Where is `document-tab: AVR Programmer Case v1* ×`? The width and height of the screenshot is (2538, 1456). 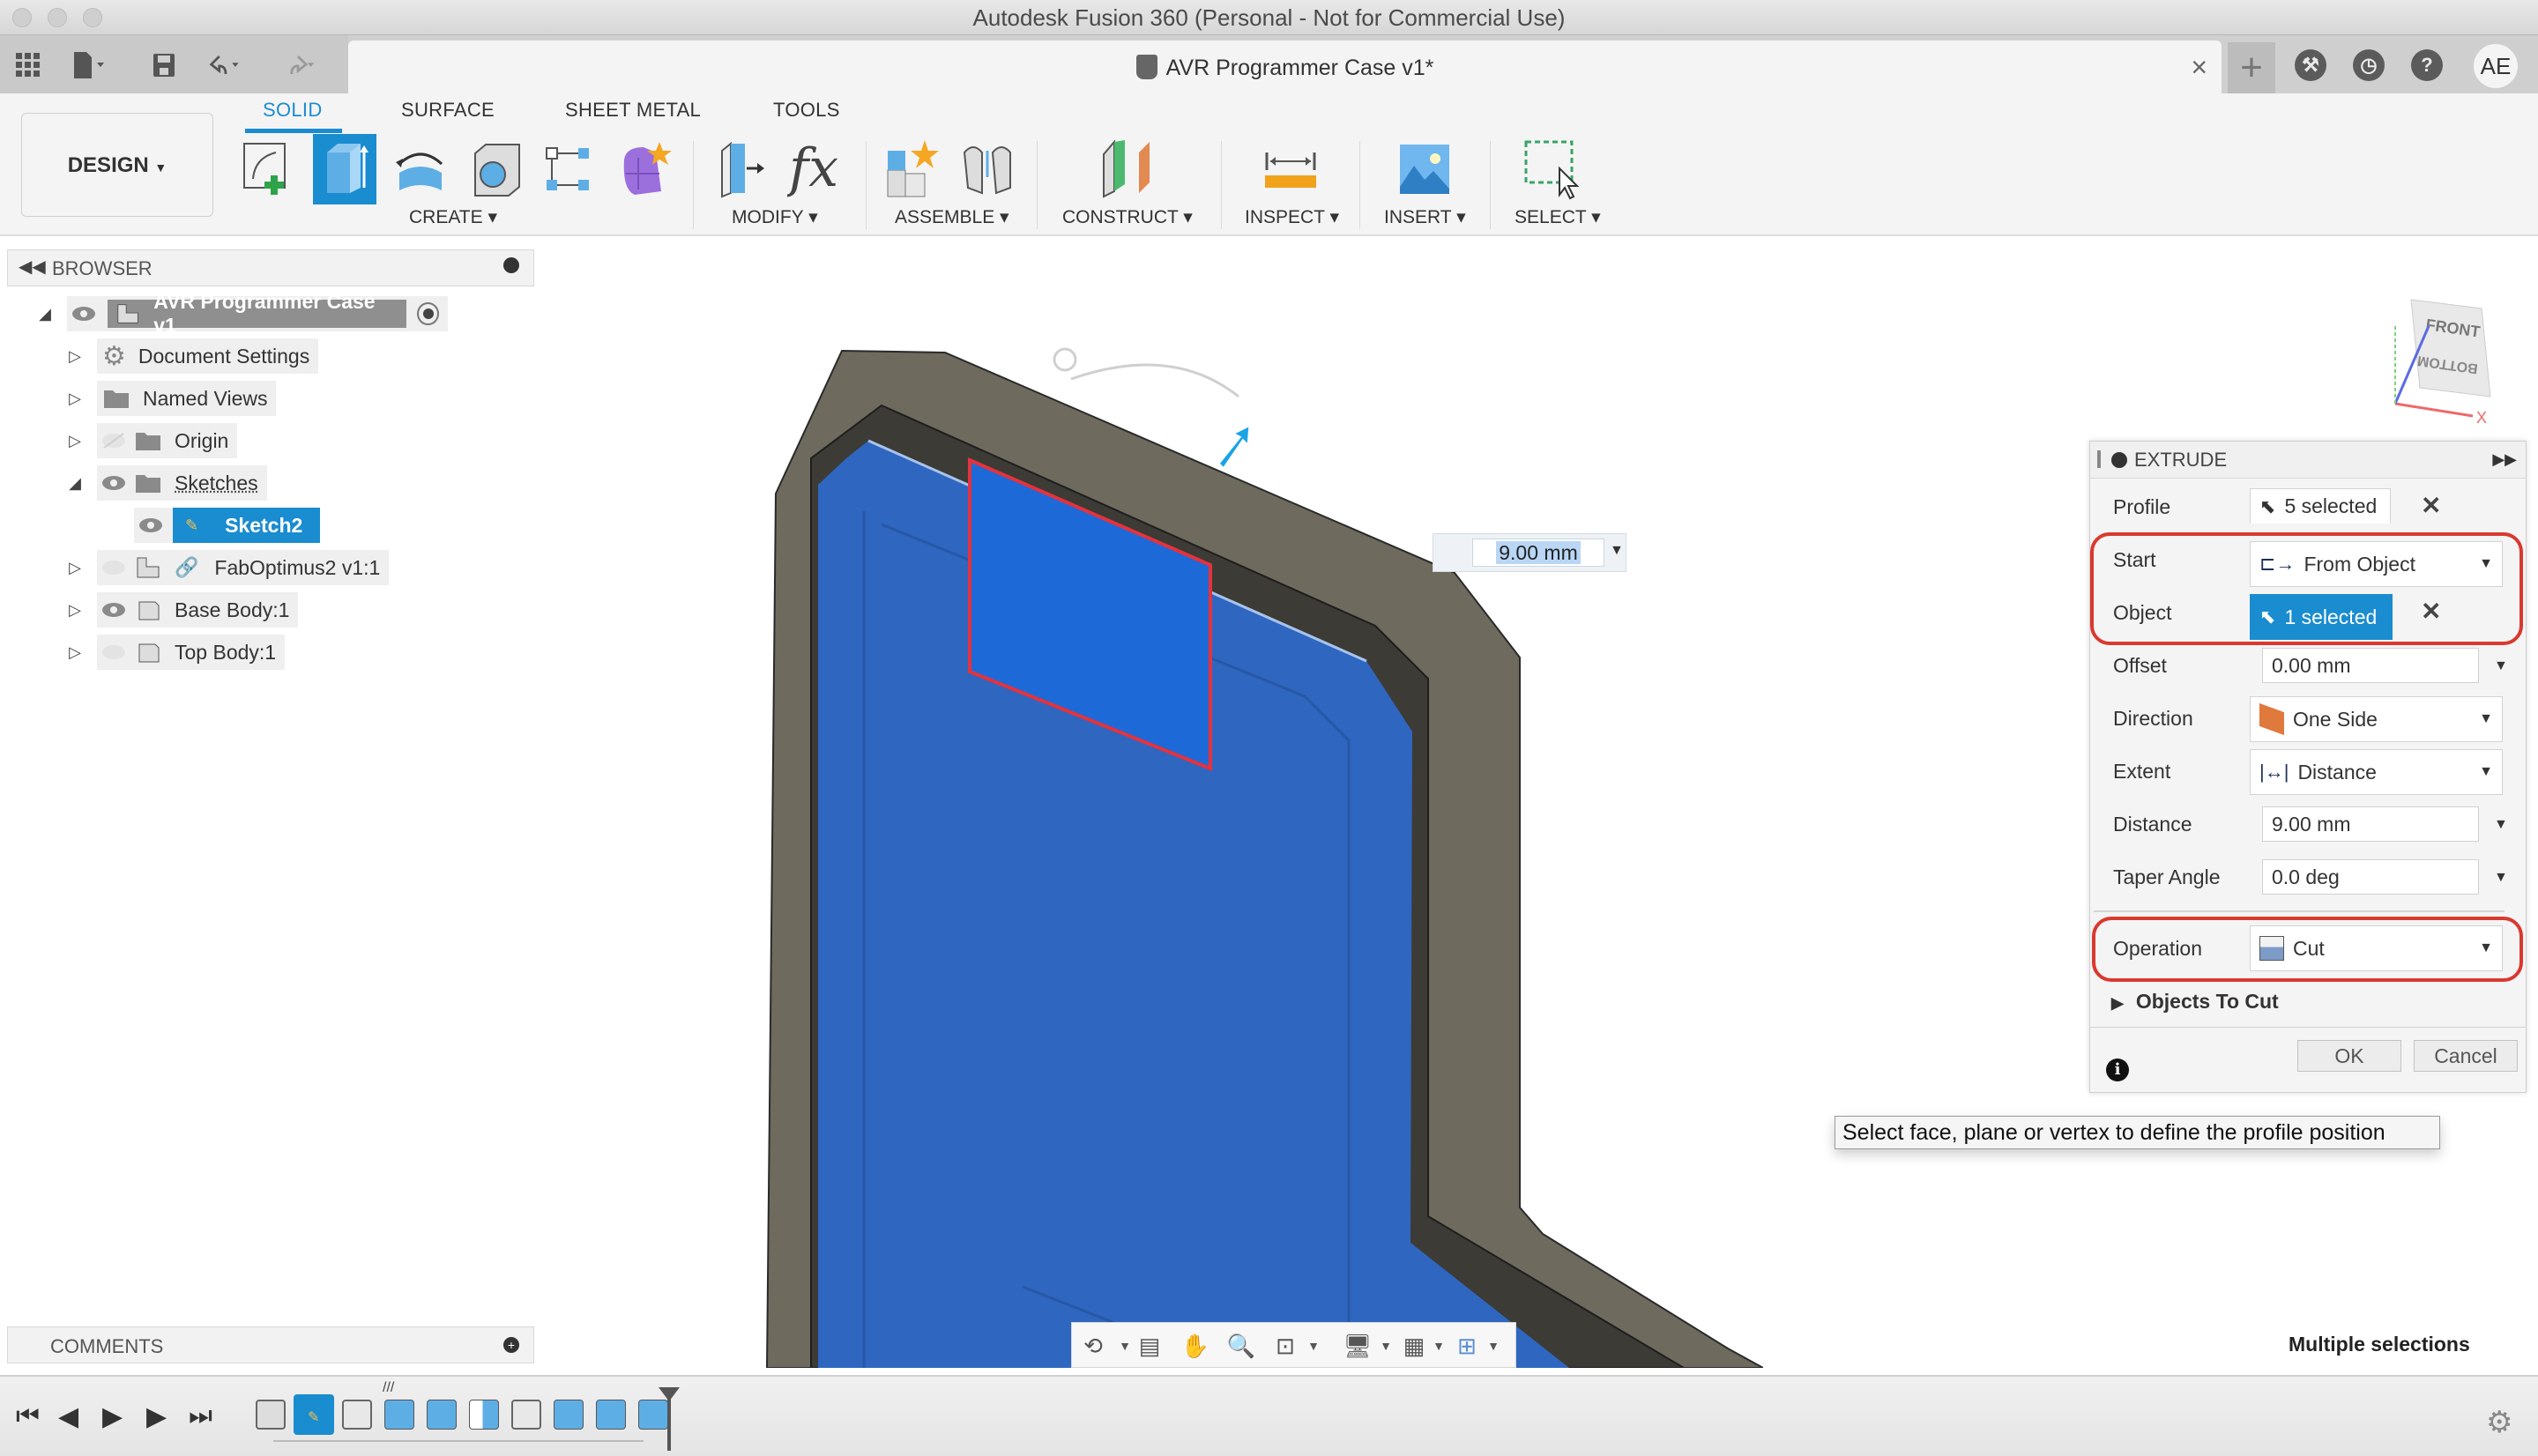 document-tab: AVR Programmer Case v1* × is located at coordinates (1285, 68).